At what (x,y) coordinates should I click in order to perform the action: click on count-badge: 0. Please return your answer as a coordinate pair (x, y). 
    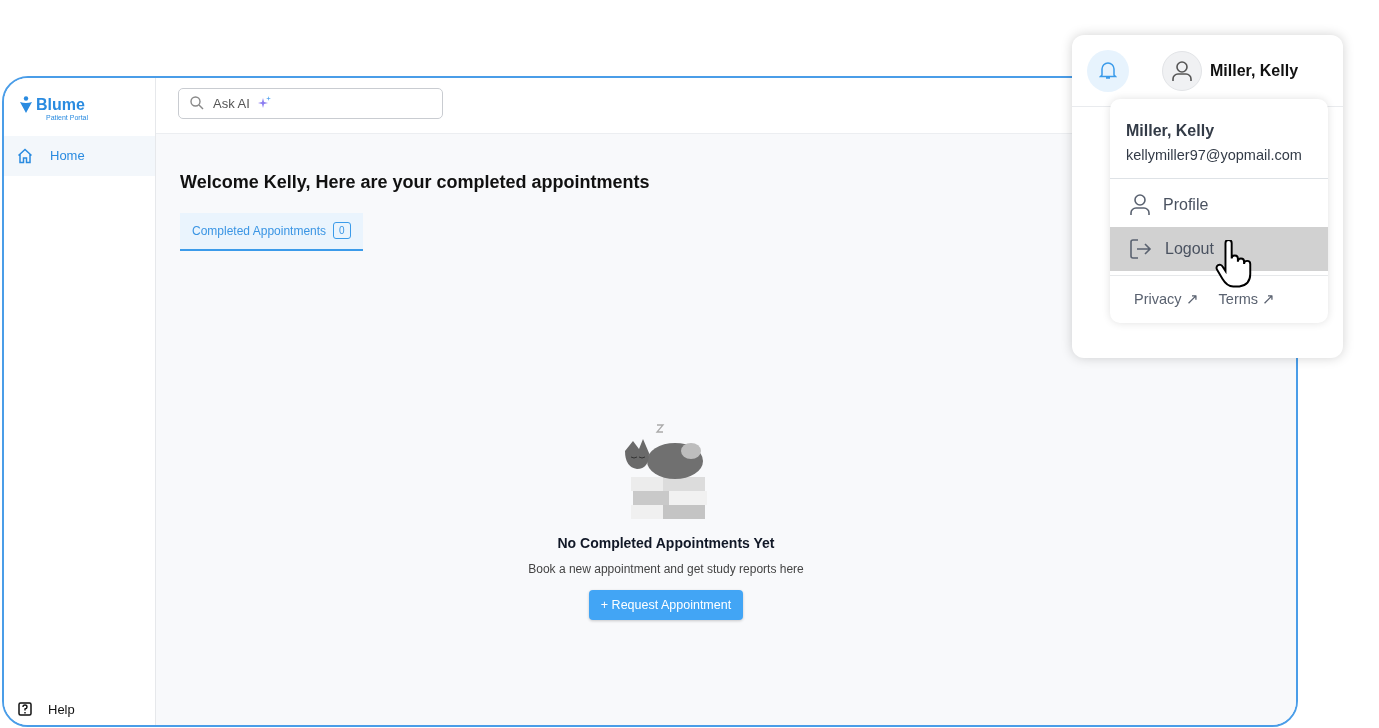
    Looking at the image, I should click on (342, 231).